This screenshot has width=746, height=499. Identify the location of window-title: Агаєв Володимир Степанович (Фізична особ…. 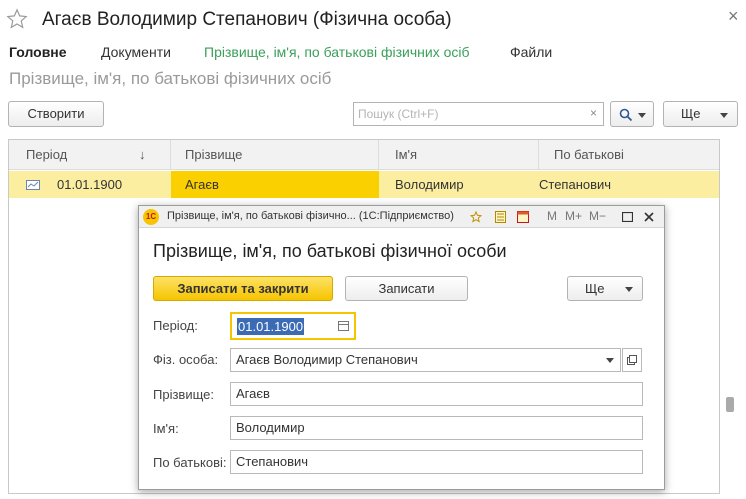
(247, 19).